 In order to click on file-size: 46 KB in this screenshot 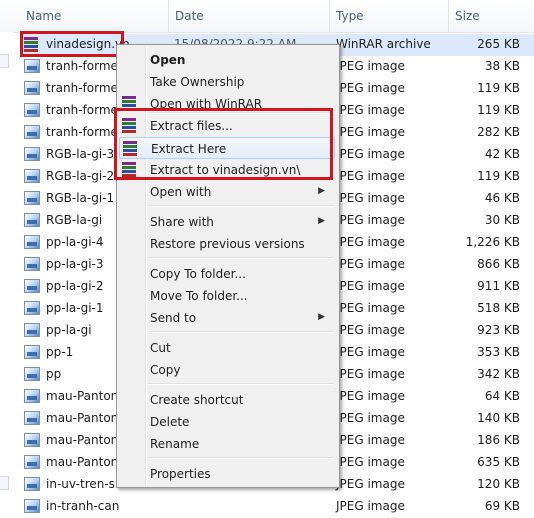, I will do `click(502, 198)`.